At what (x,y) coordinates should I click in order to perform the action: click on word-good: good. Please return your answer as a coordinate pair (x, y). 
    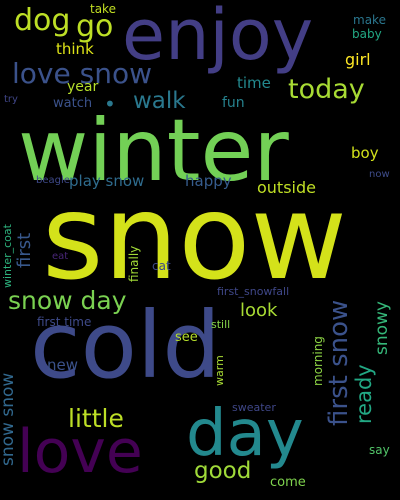
    Looking at the image, I should click on (223, 471).